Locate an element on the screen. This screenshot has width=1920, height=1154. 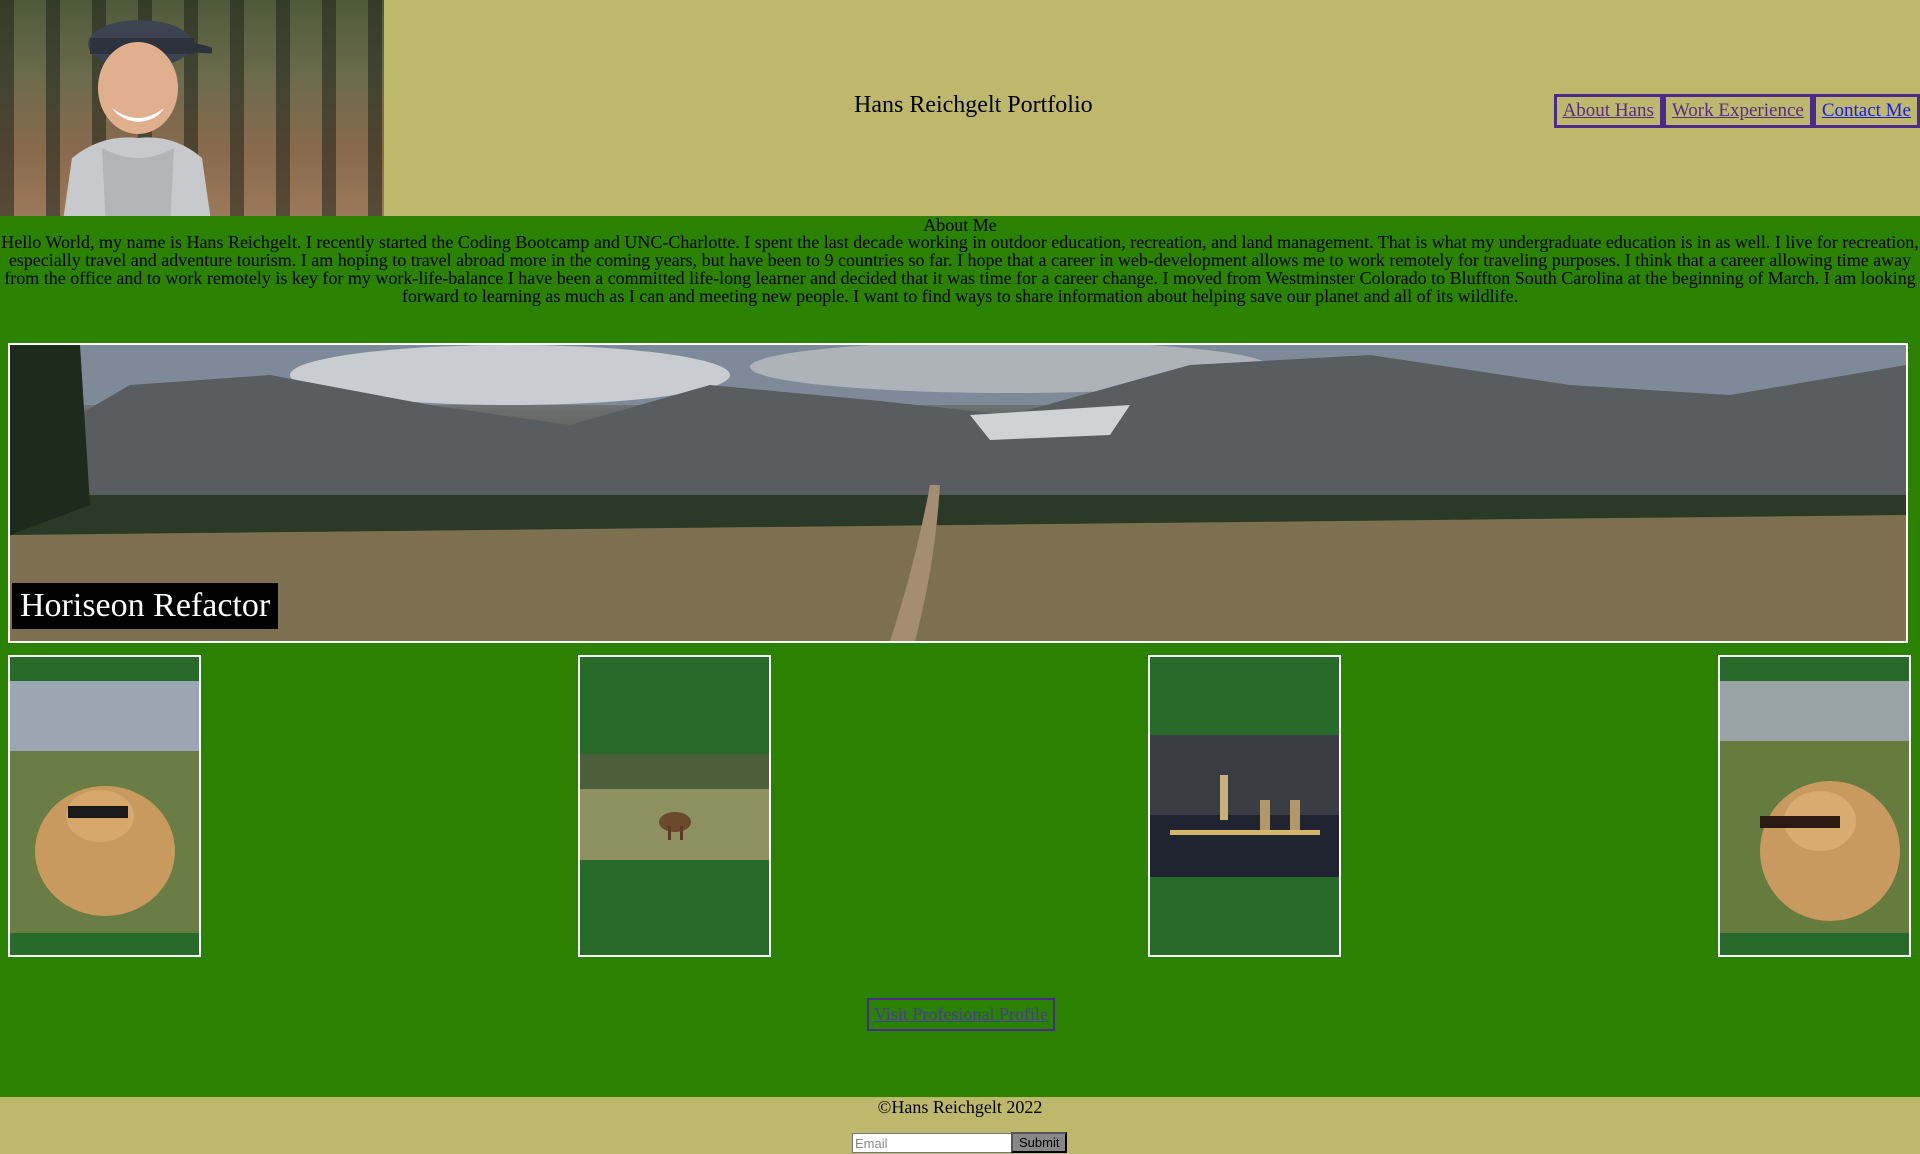
hero-caption: Horiseon Refactor is located at coordinates (145, 606).